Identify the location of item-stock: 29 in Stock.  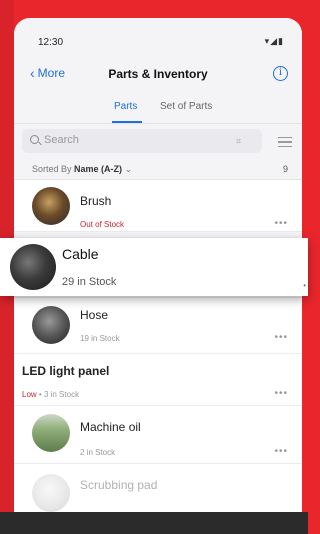
(89, 282).